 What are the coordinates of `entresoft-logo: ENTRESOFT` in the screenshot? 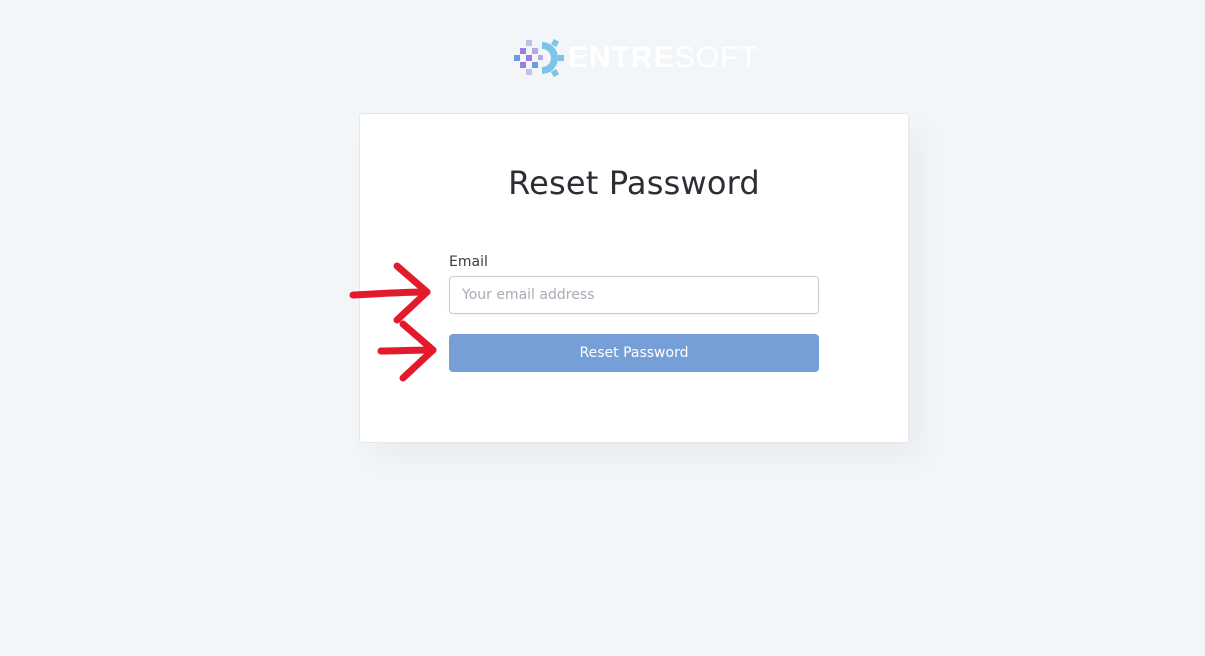 It's located at (635, 58).